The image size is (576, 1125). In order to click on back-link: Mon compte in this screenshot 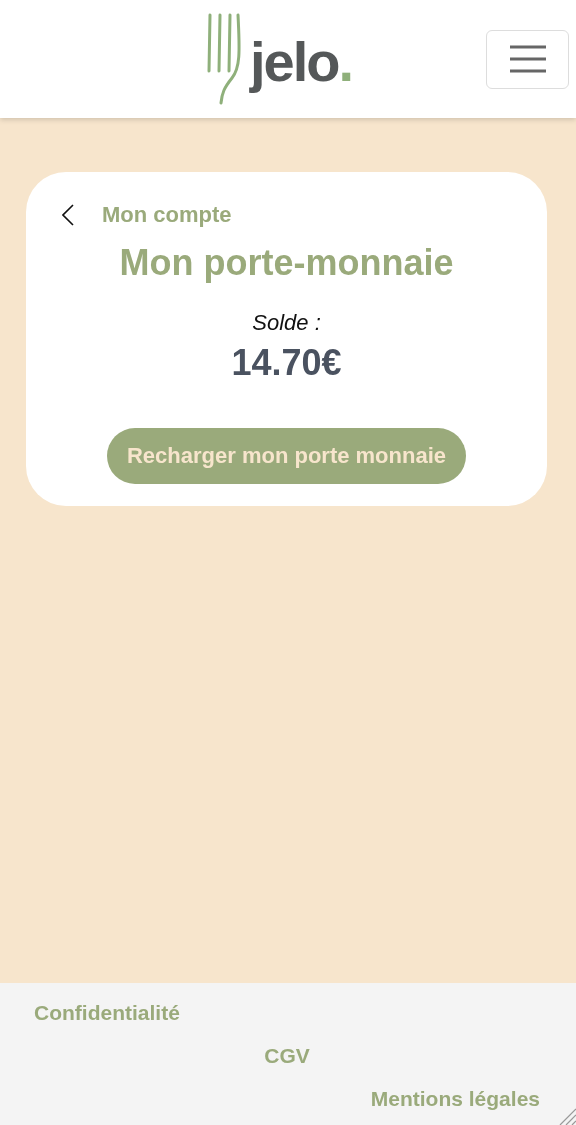, I will do `click(167, 215)`.